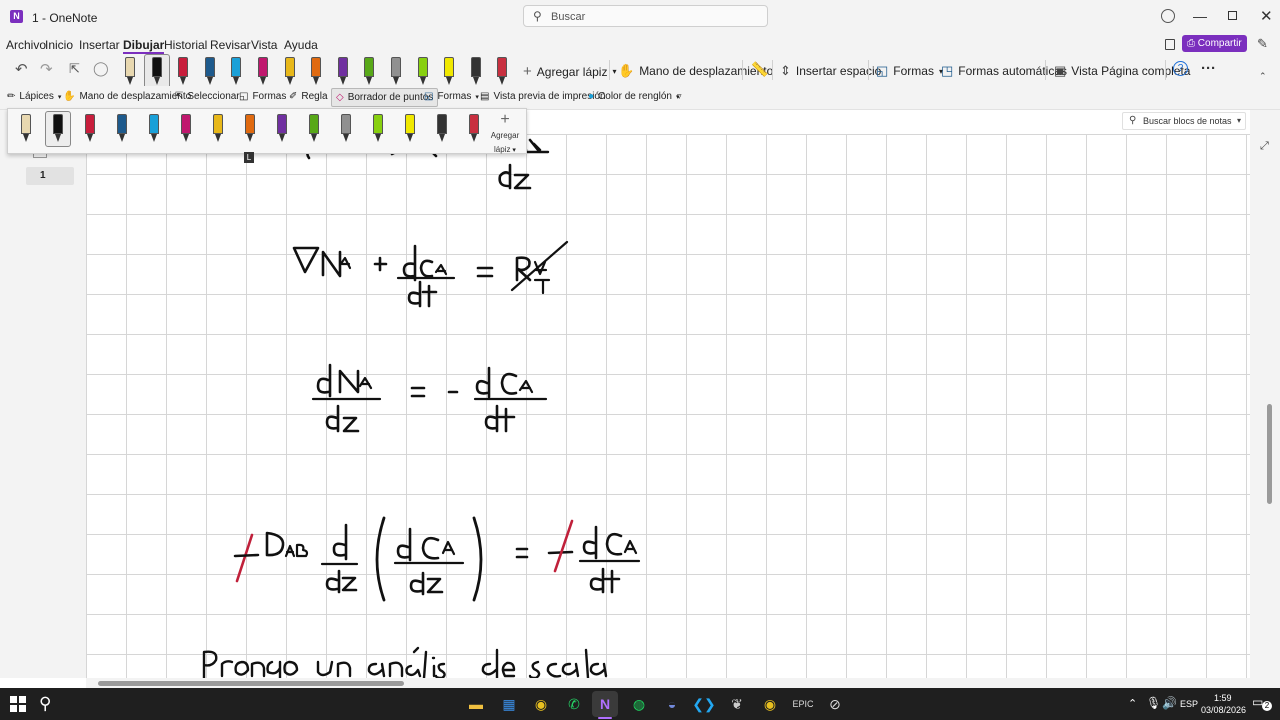  Describe the element at coordinates (1132, 703) in the screenshot. I see `chevron-up-icon: ⌃` at that location.